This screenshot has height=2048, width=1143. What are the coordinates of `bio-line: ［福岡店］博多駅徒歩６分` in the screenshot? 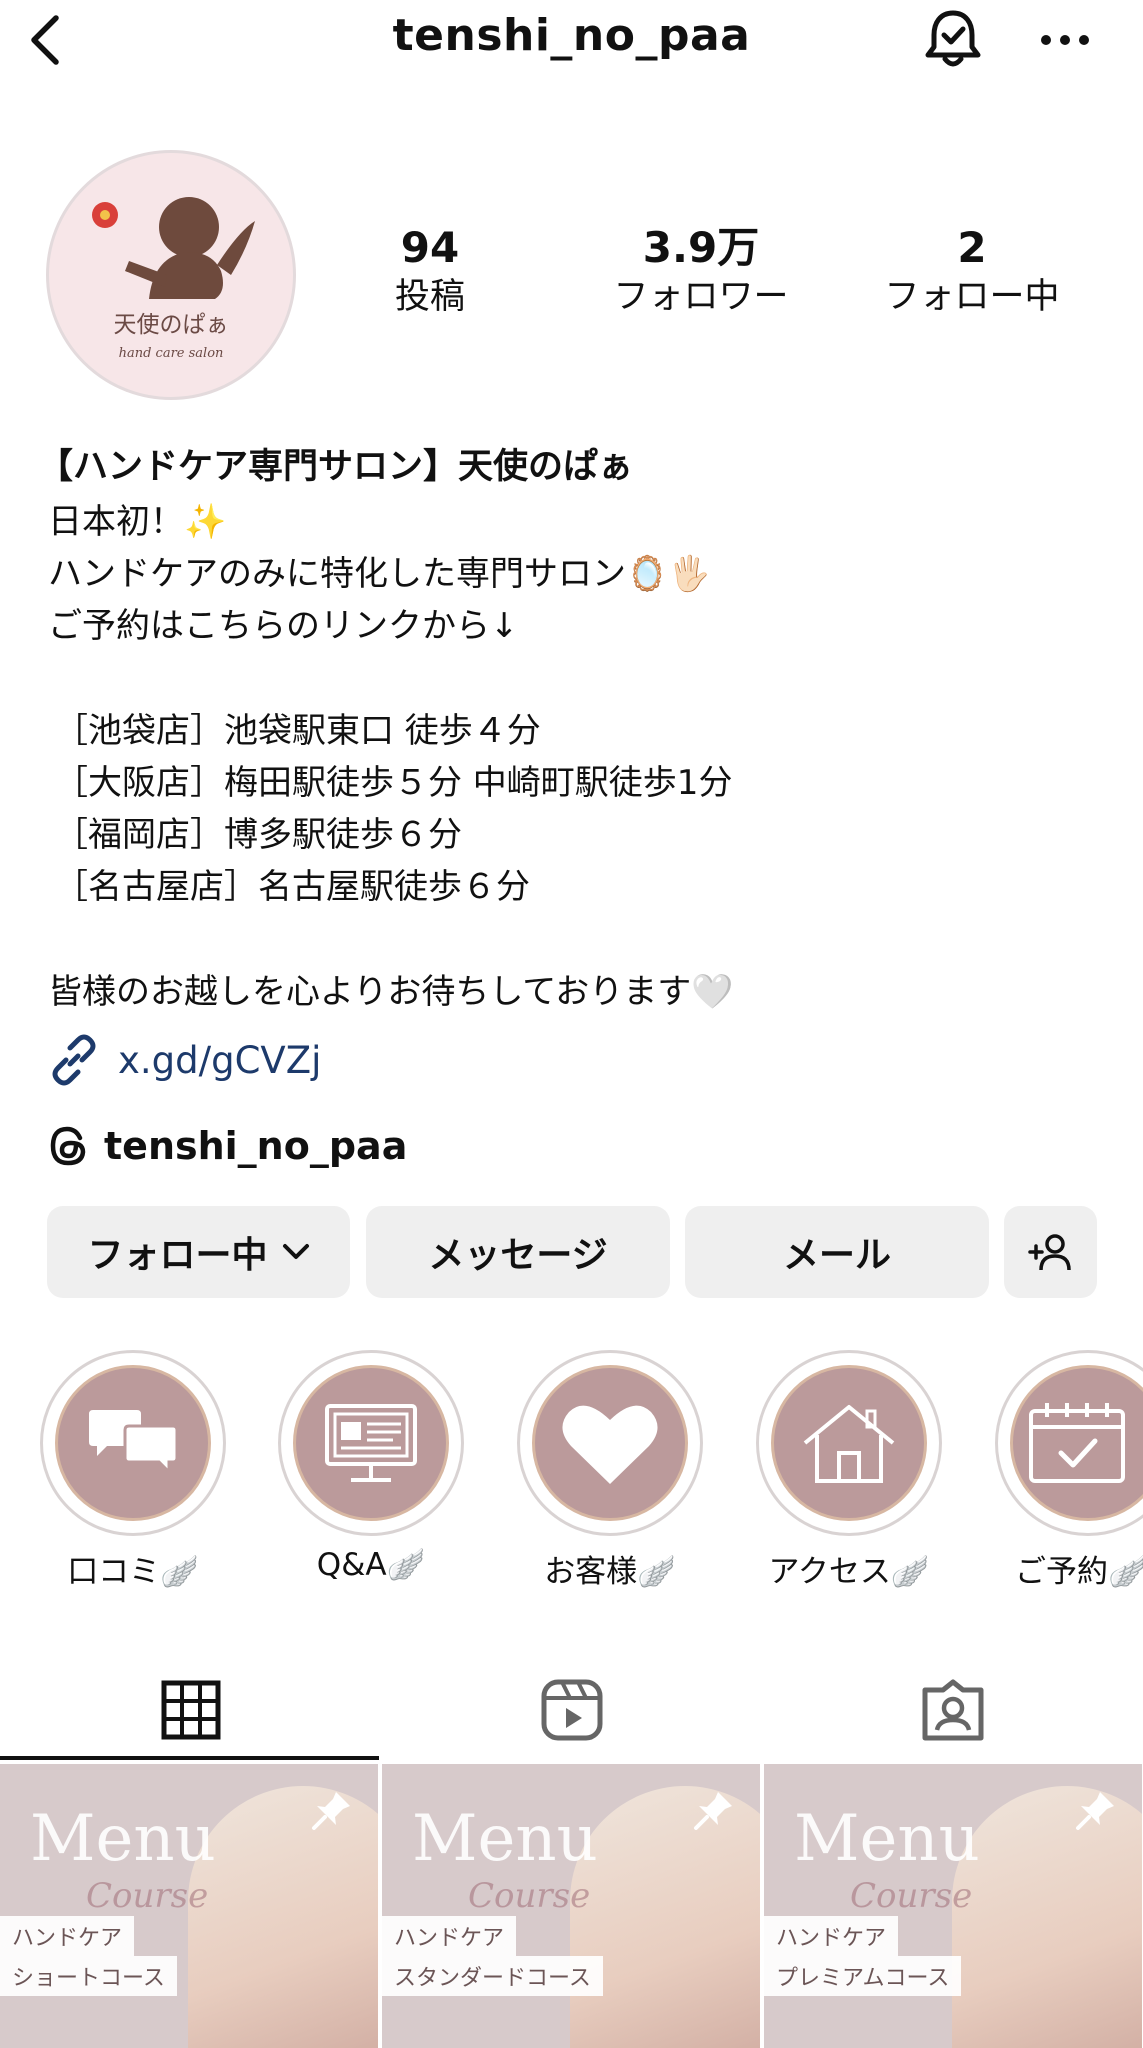 It's located at (258, 835).